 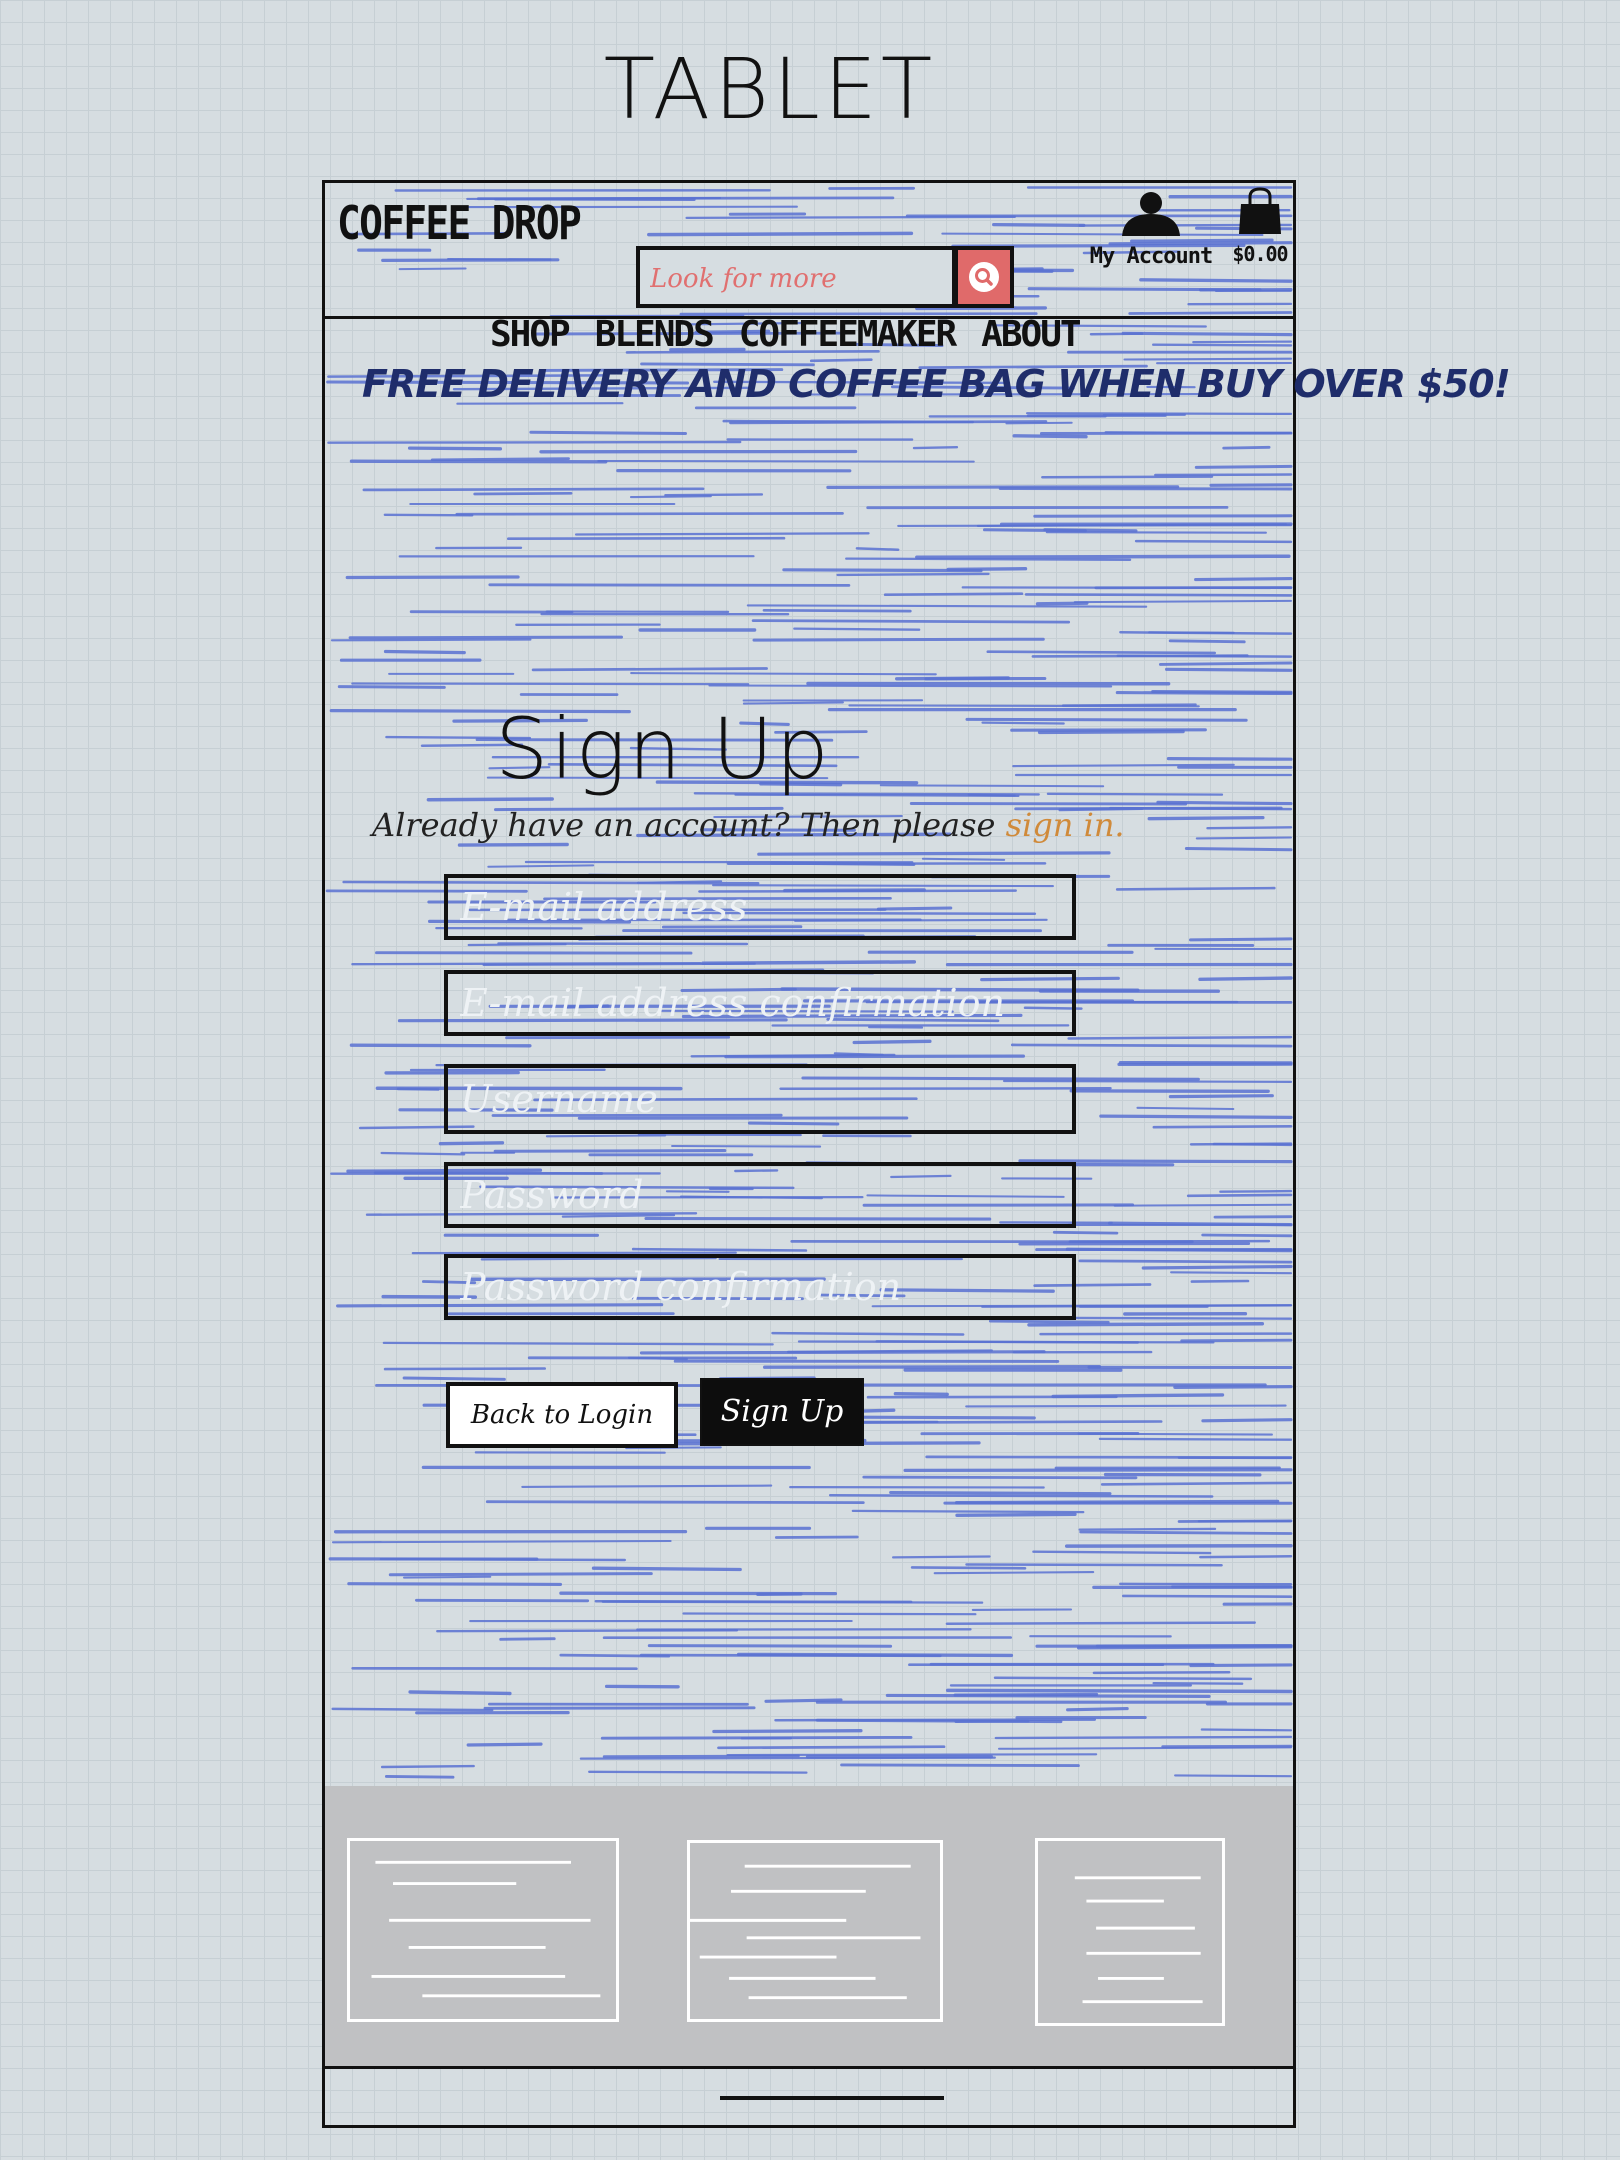 I want to click on main-nav: SHOP BLENDS COFFEEMAKER ABOUT, so click(x=786, y=334).